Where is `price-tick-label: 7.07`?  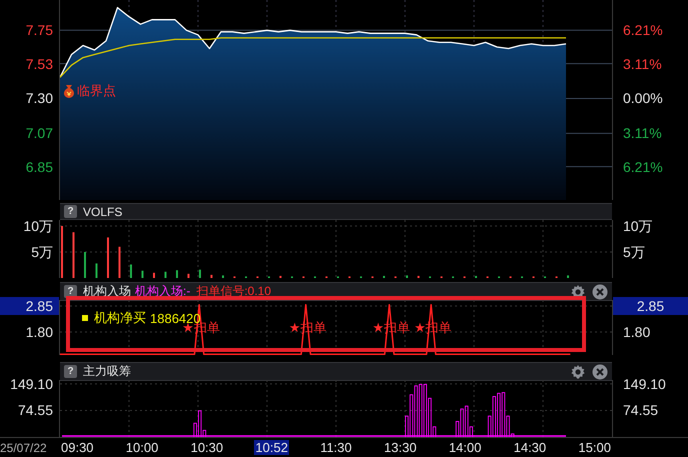
price-tick-label: 7.07 is located at coordinates (39, 133).